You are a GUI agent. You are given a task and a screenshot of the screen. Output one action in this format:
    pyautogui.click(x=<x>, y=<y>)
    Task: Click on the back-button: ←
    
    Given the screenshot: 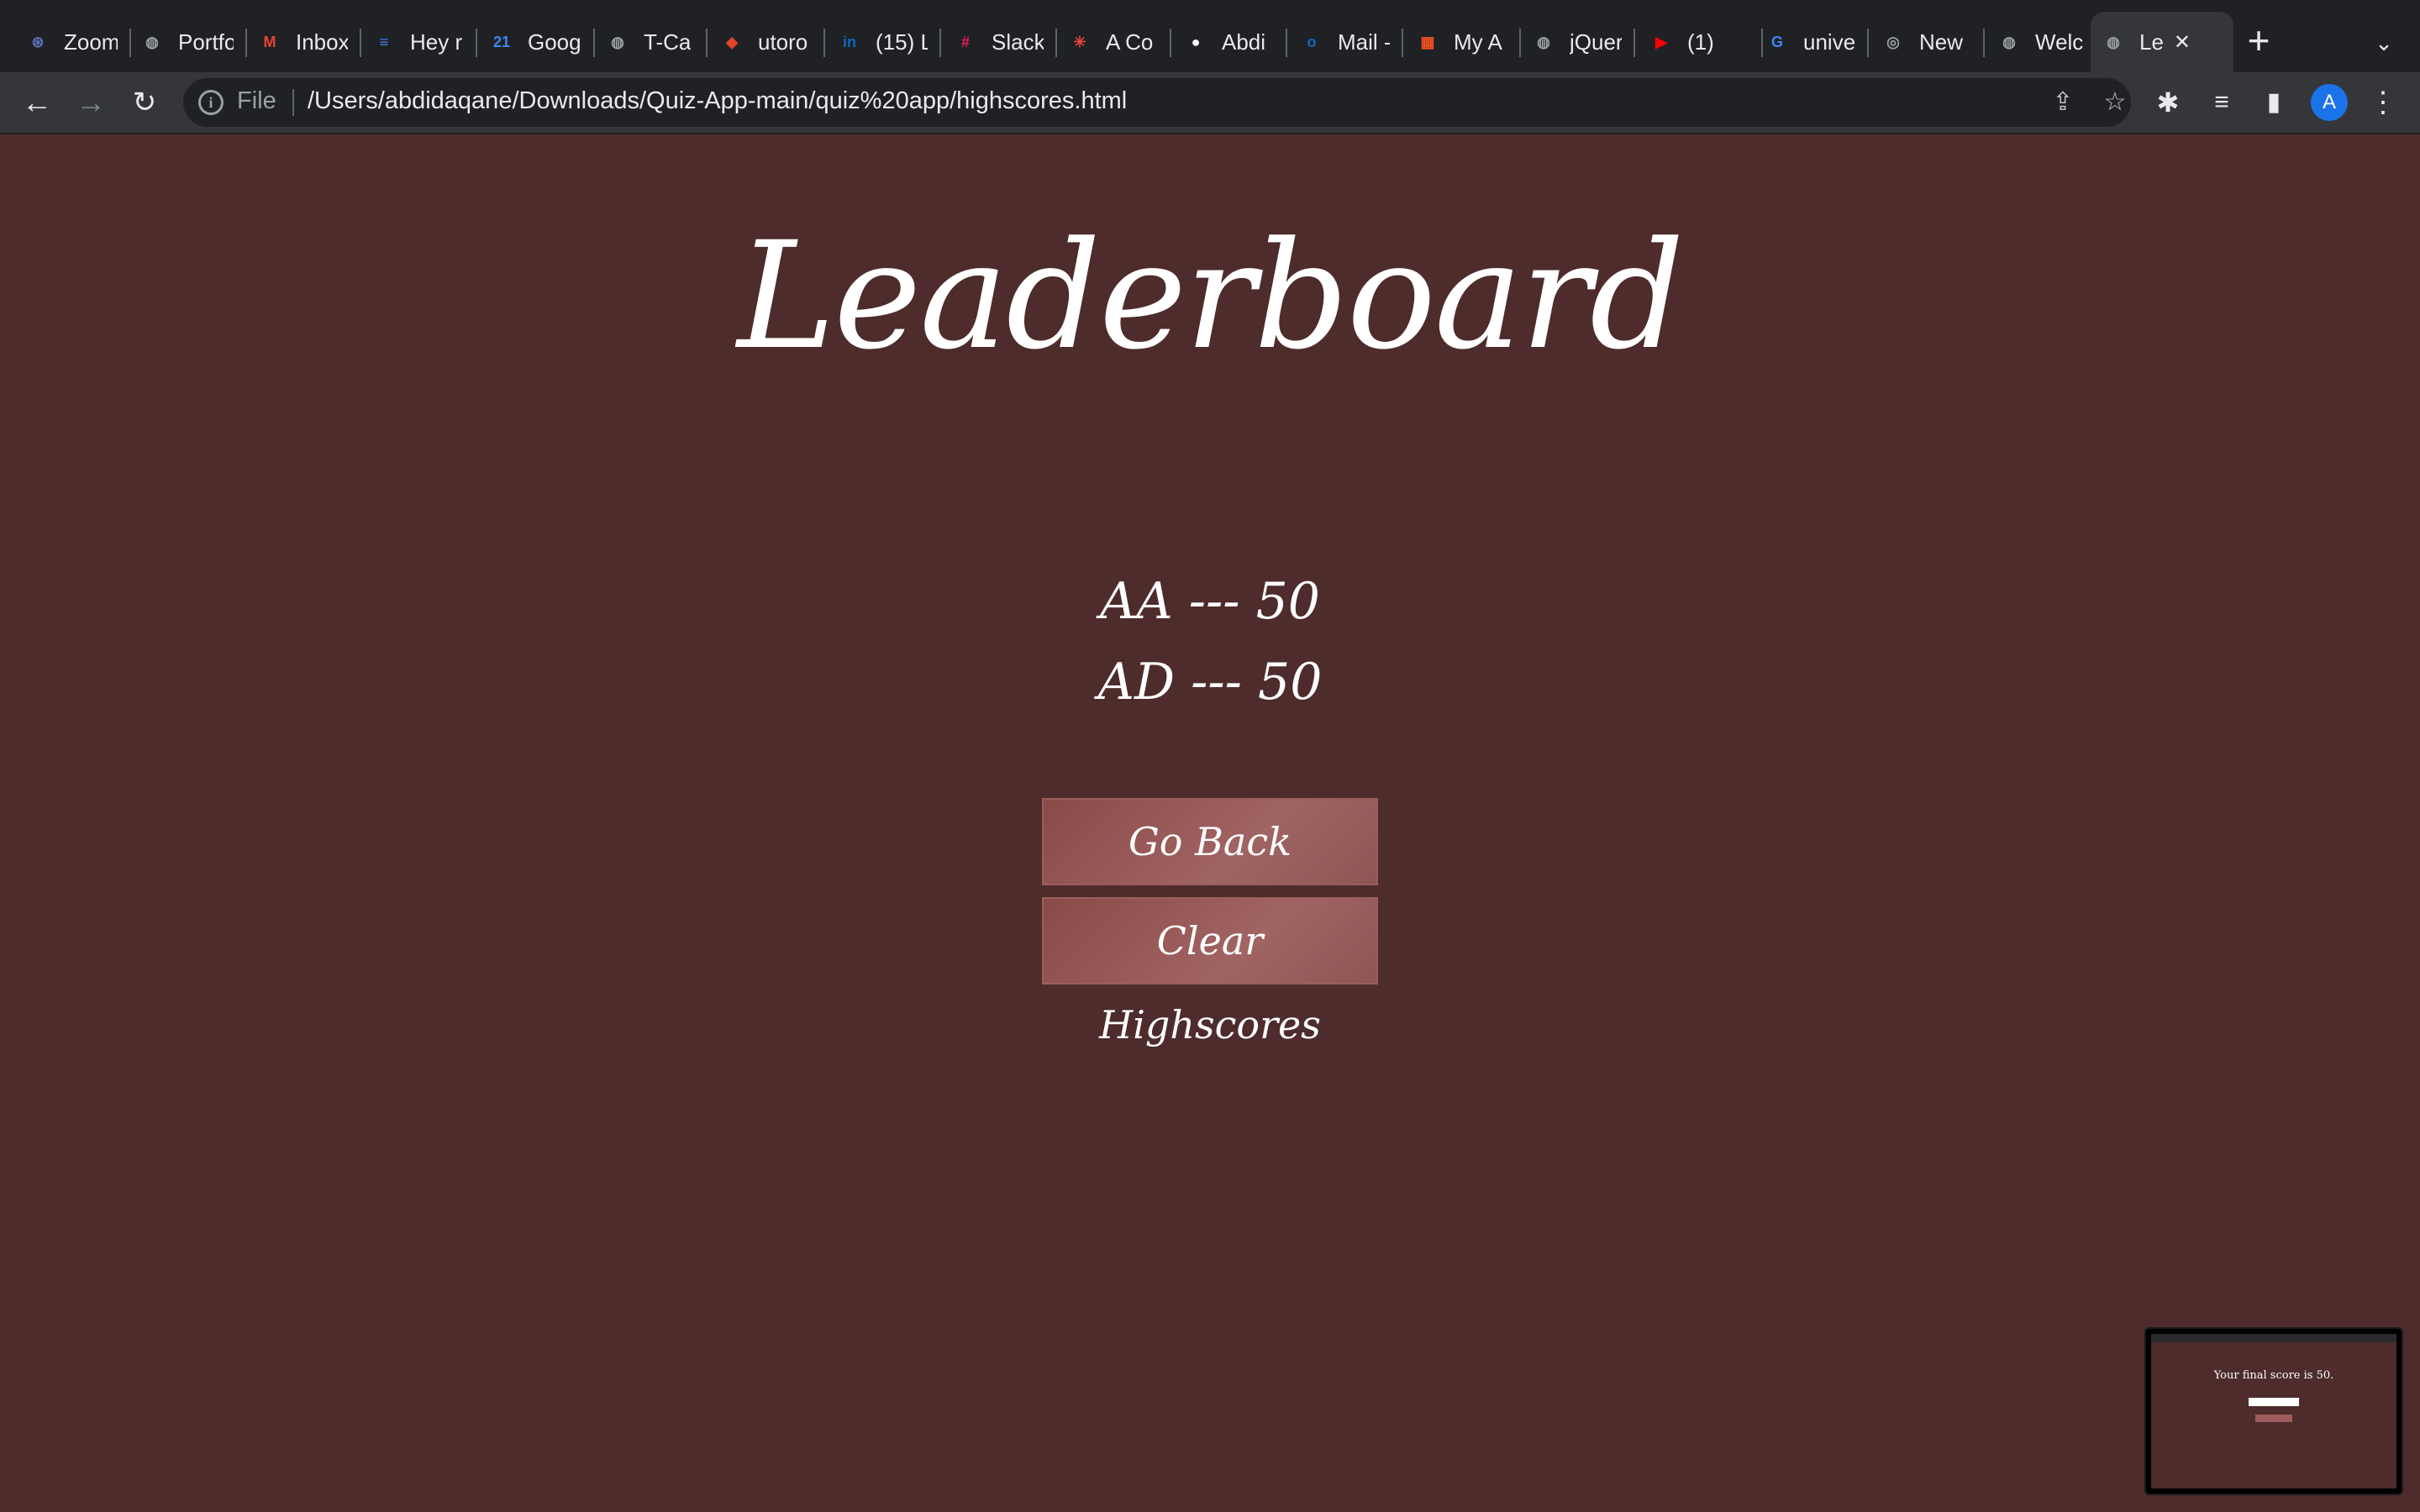 What is the action you would take?
    pyautogui.click(x=37, y=102)
    